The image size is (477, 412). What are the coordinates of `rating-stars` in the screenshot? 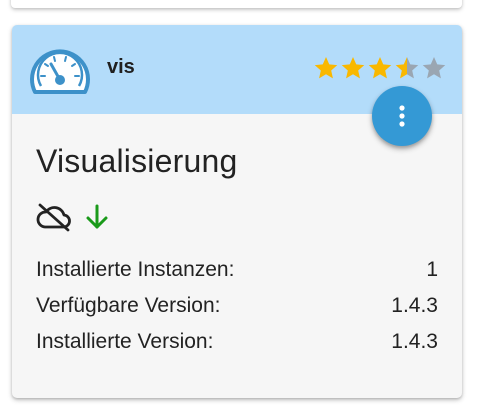 It's located at (380, 68).